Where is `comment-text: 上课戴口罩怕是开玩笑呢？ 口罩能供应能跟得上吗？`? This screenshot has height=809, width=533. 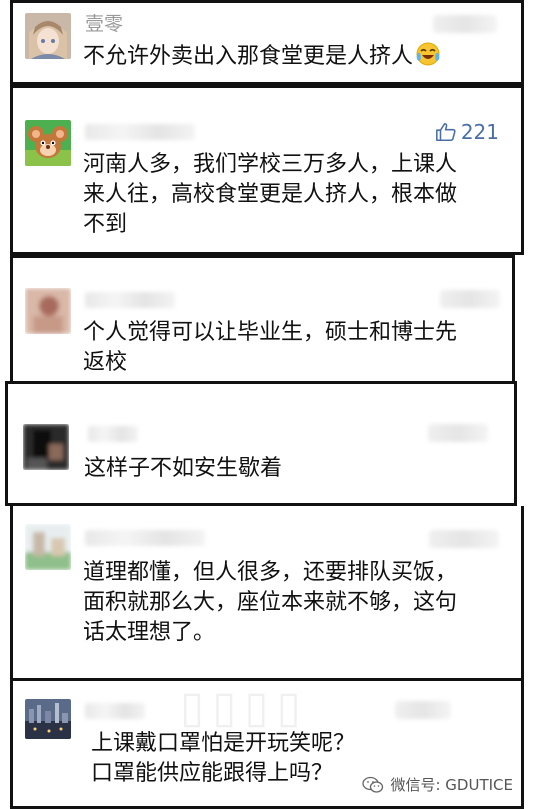
comment-text: 上课戴口罩怕是开玩笑呢？ 口罩能供应能跟得上吗？ is located at coordinates (223, 758).